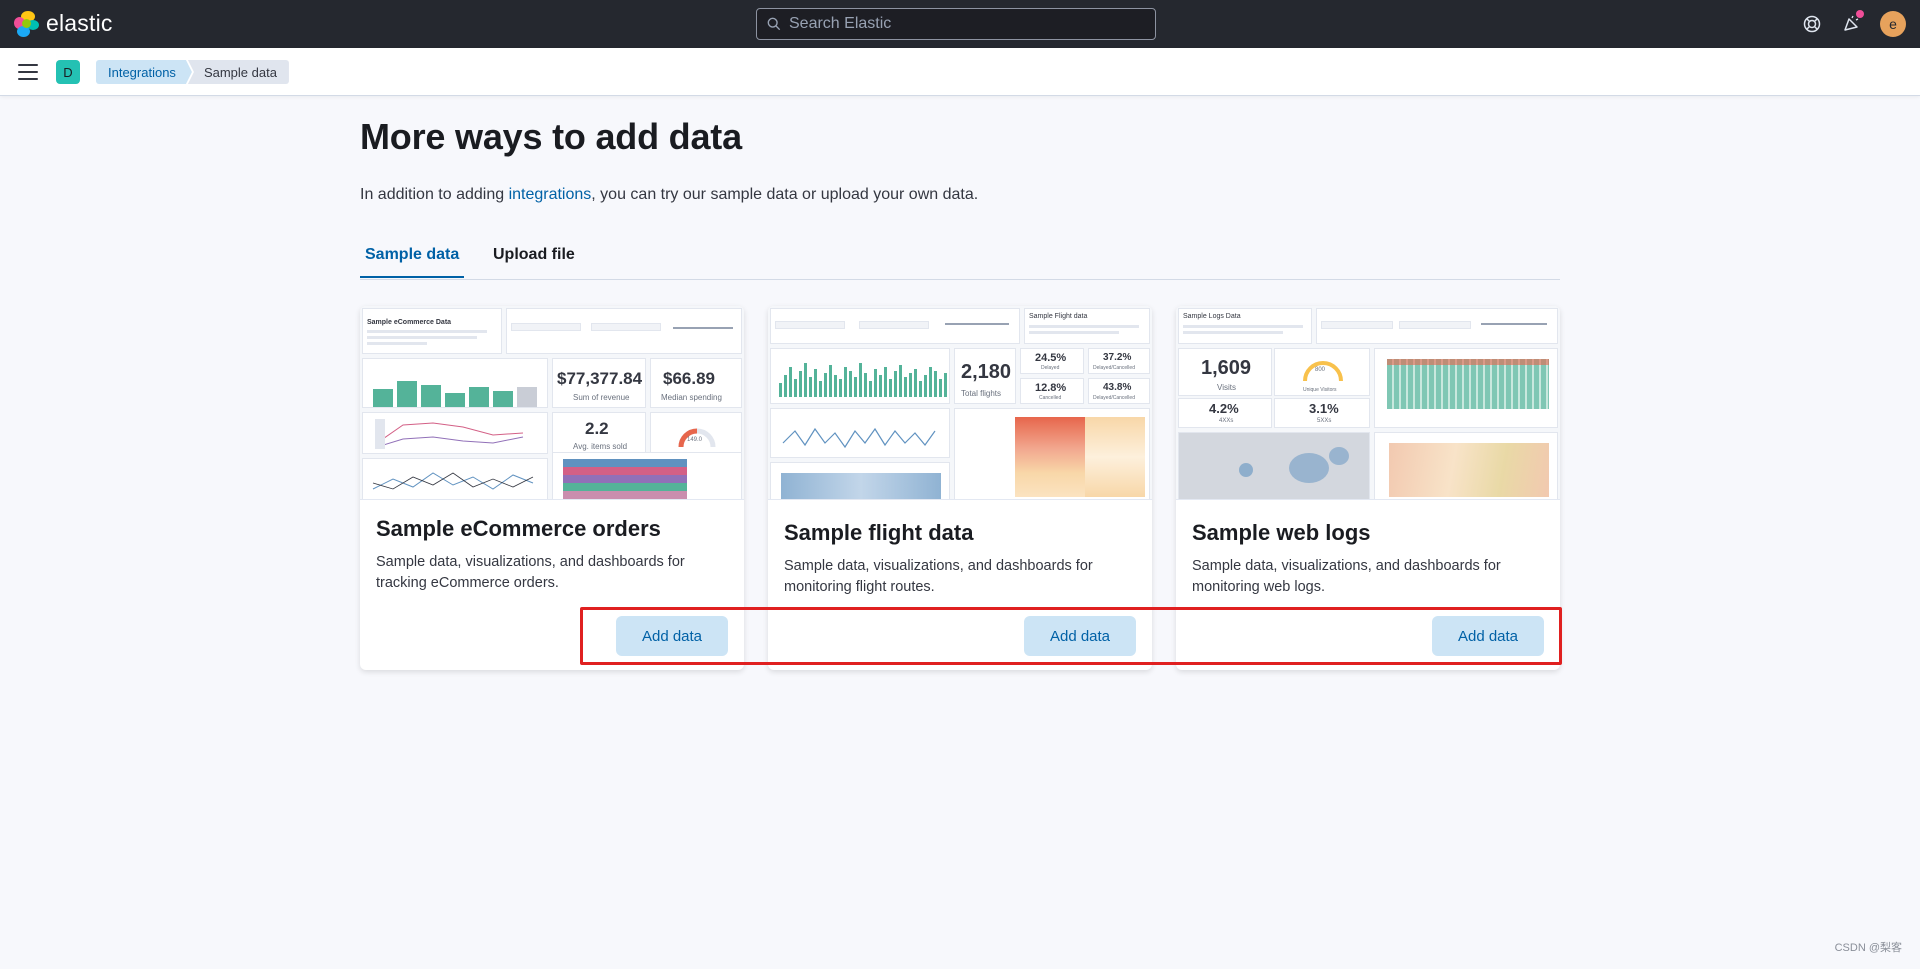 The height and width of the screenshot is (969, 1920). Describe the element at coordinates (1245, 326) in the screenshot. I see `thumb-heading-panel: Sample Logs Data` at that location.